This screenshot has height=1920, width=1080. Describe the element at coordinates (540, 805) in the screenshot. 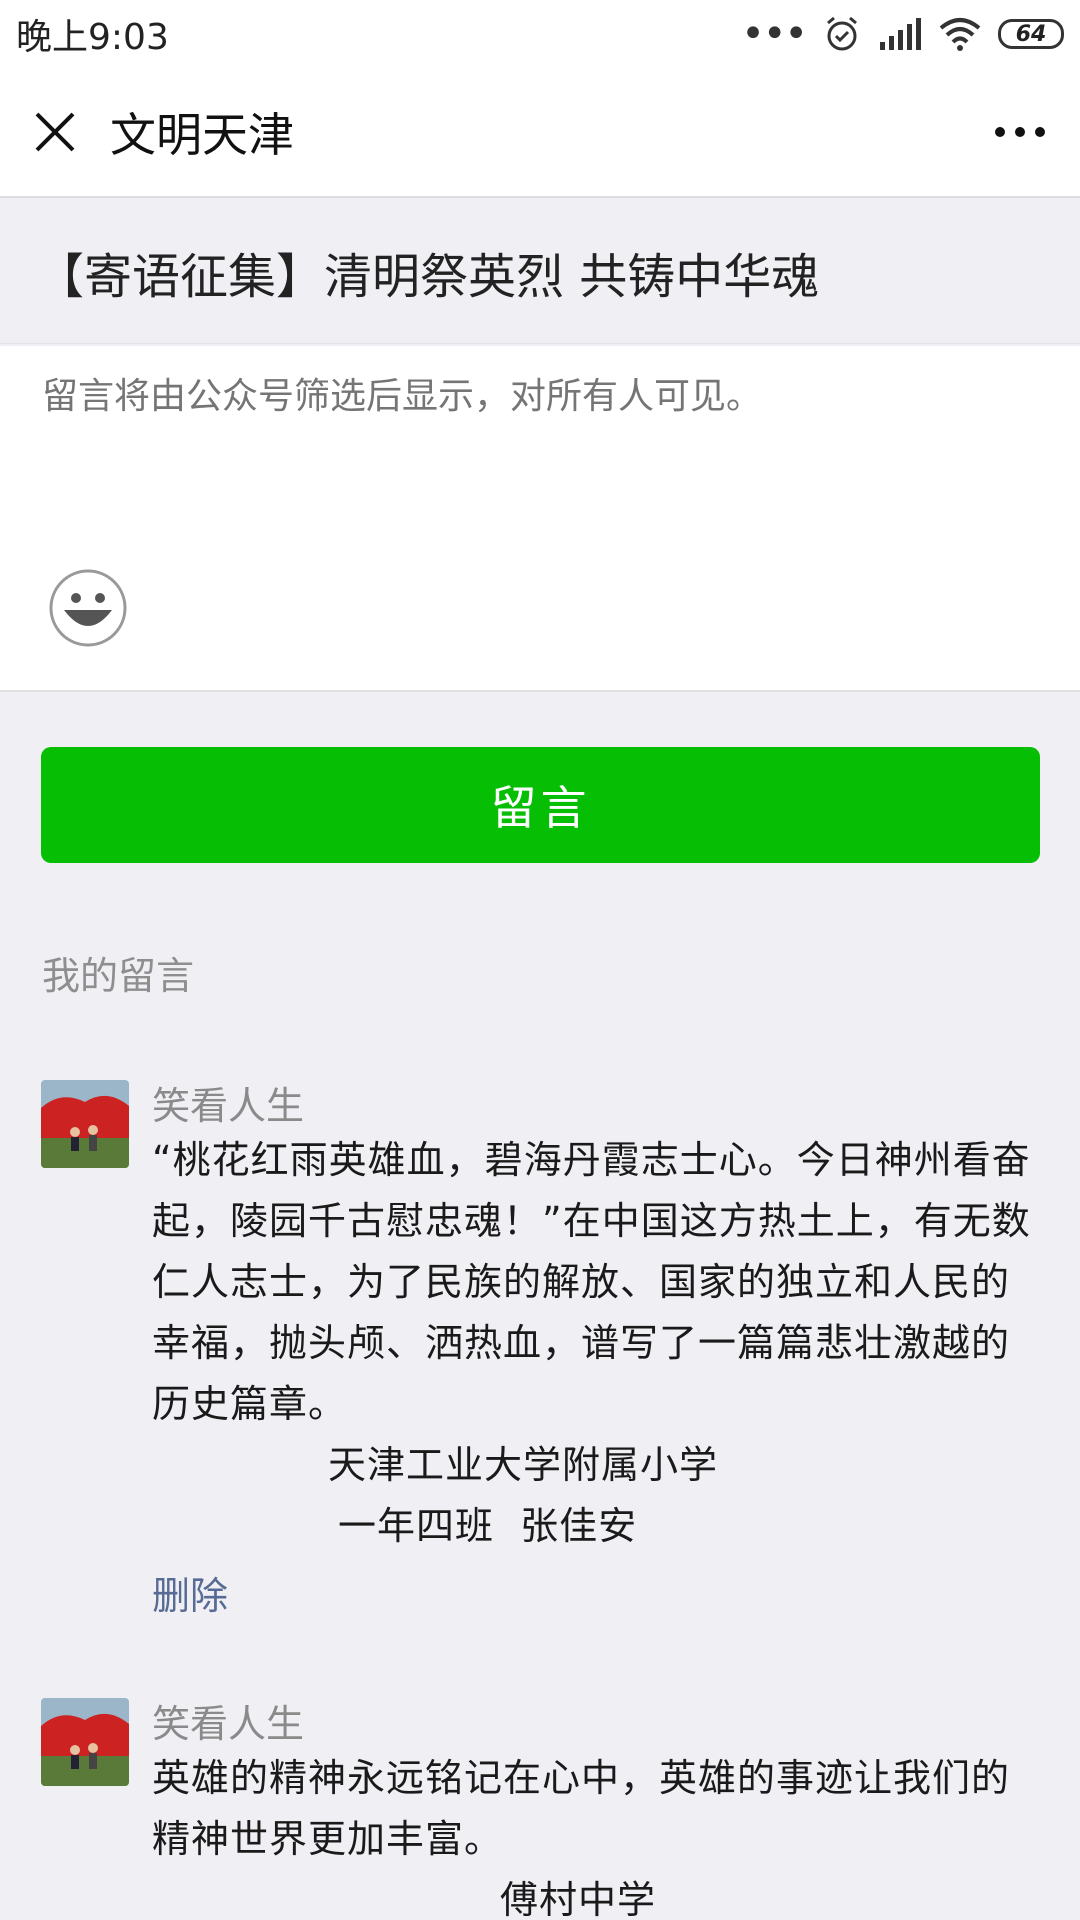

I see `submit-comment-button: 留言` at that location.